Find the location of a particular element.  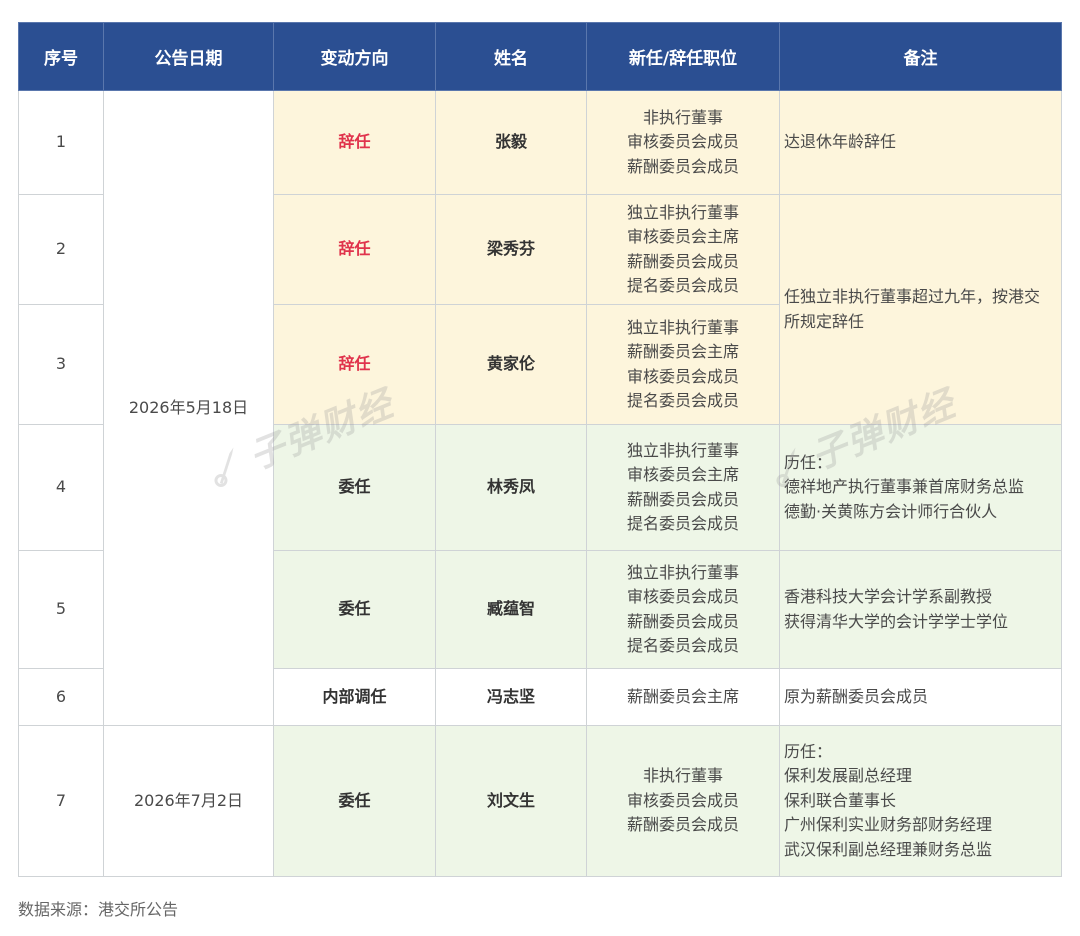

row-no: 5 is located at coordinates (61, 609).